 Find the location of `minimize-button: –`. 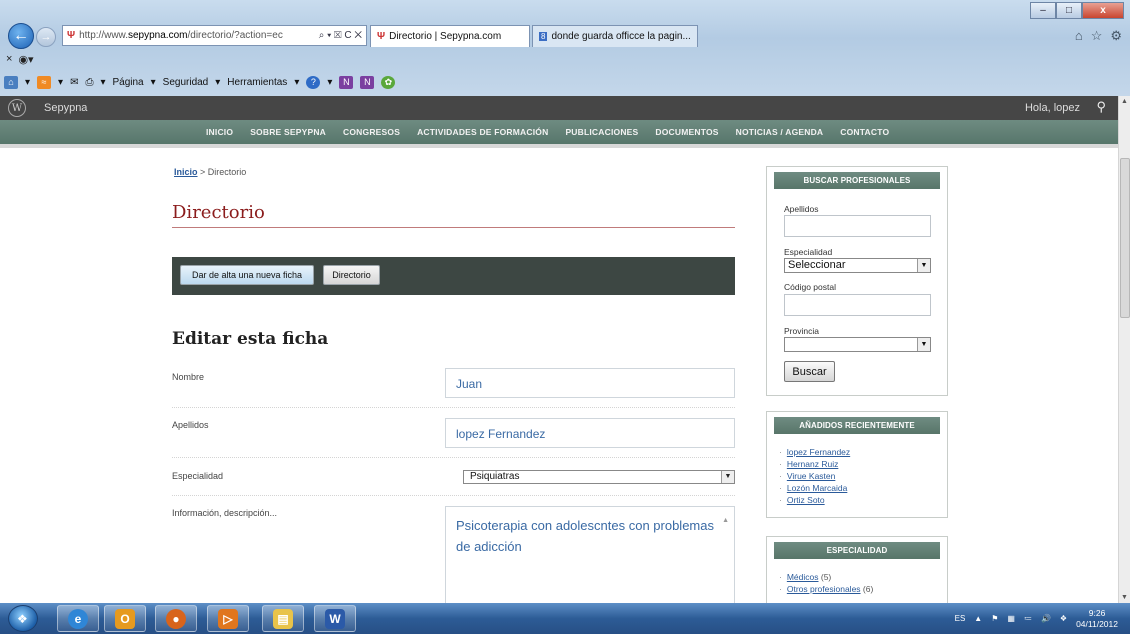

minimize-button: – is located at coordinates (1043, 10).